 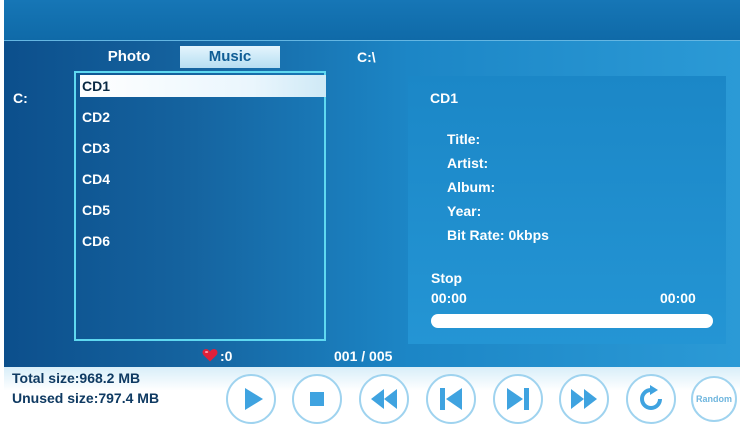 I want to click on previous-button, so click(x=451, y=399).